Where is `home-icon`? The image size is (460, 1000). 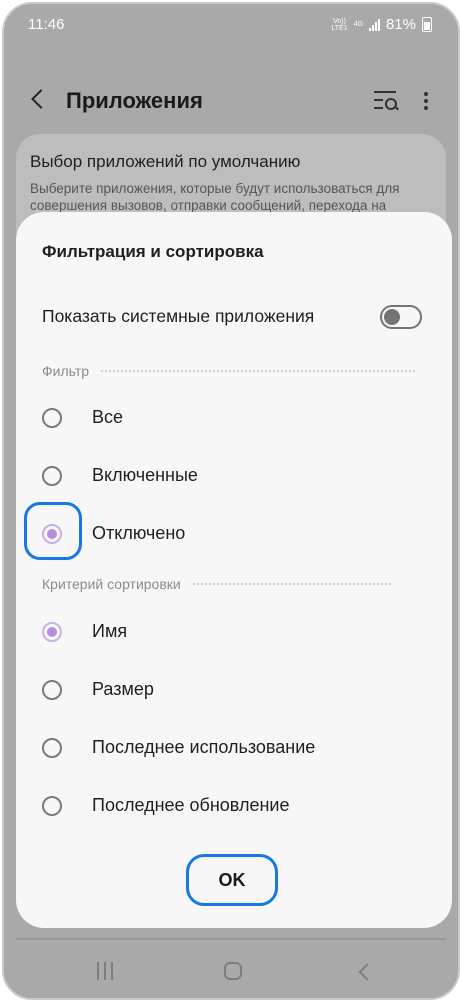
home-icon is located at coordinates (233, 971).